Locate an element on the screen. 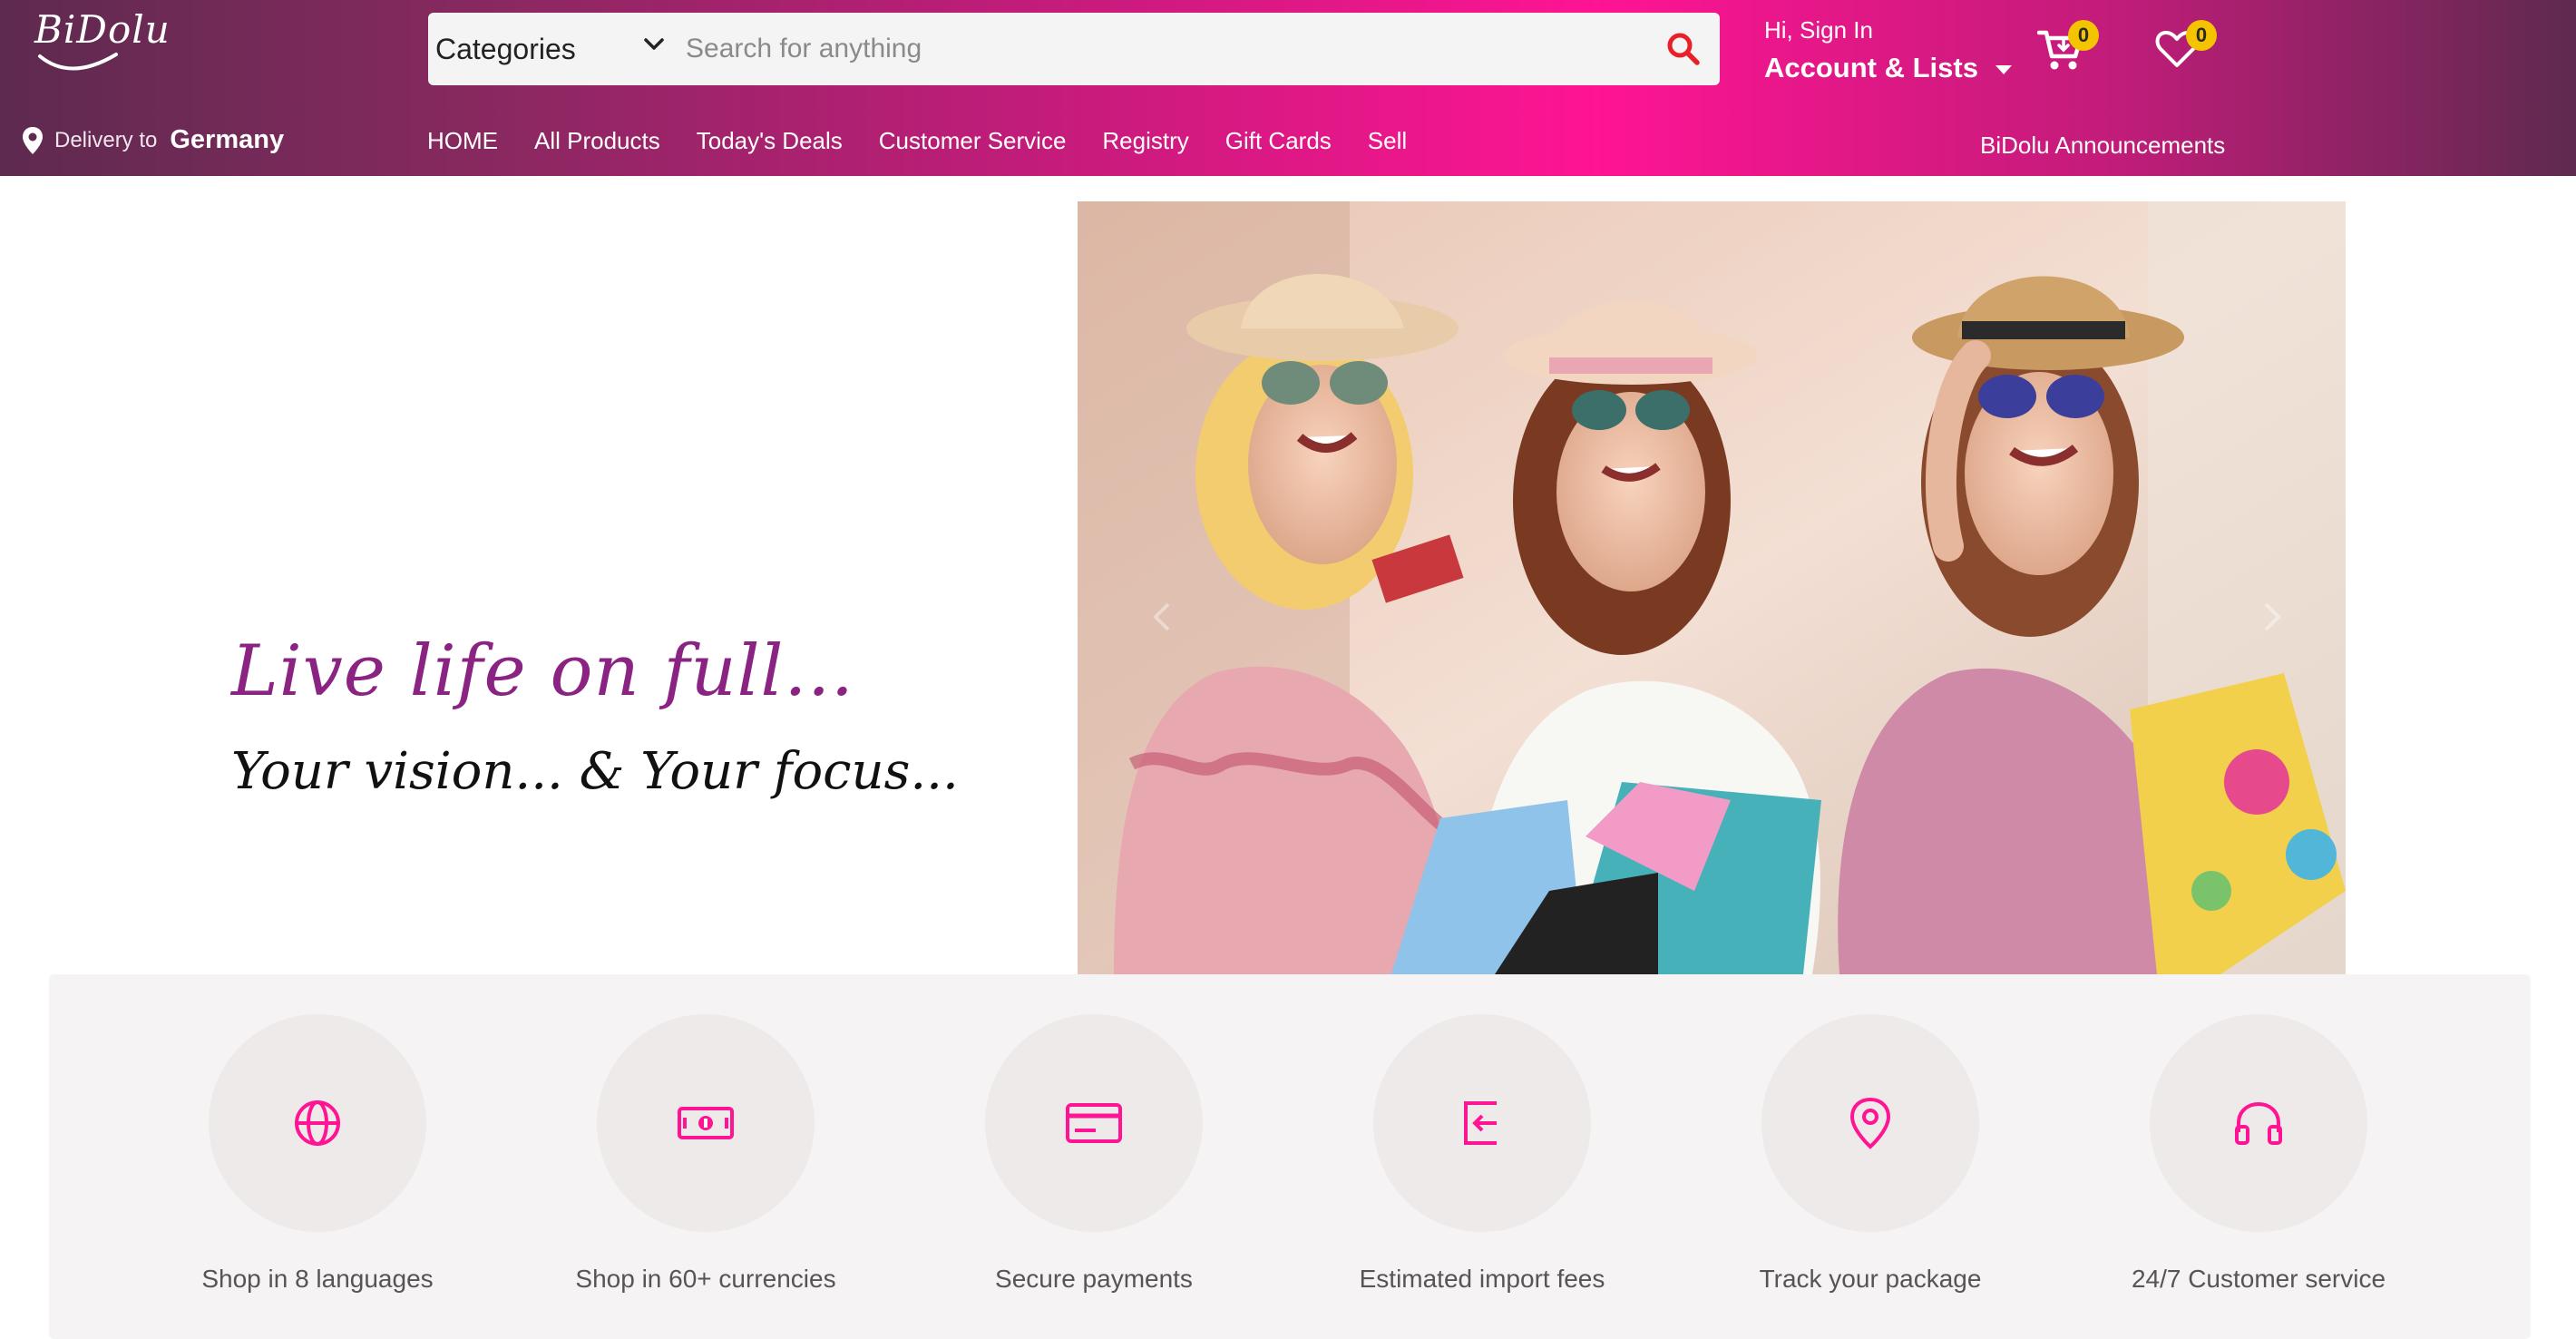  feature-languages: Shop in 8 languages is located at coordinates (317, 1168).